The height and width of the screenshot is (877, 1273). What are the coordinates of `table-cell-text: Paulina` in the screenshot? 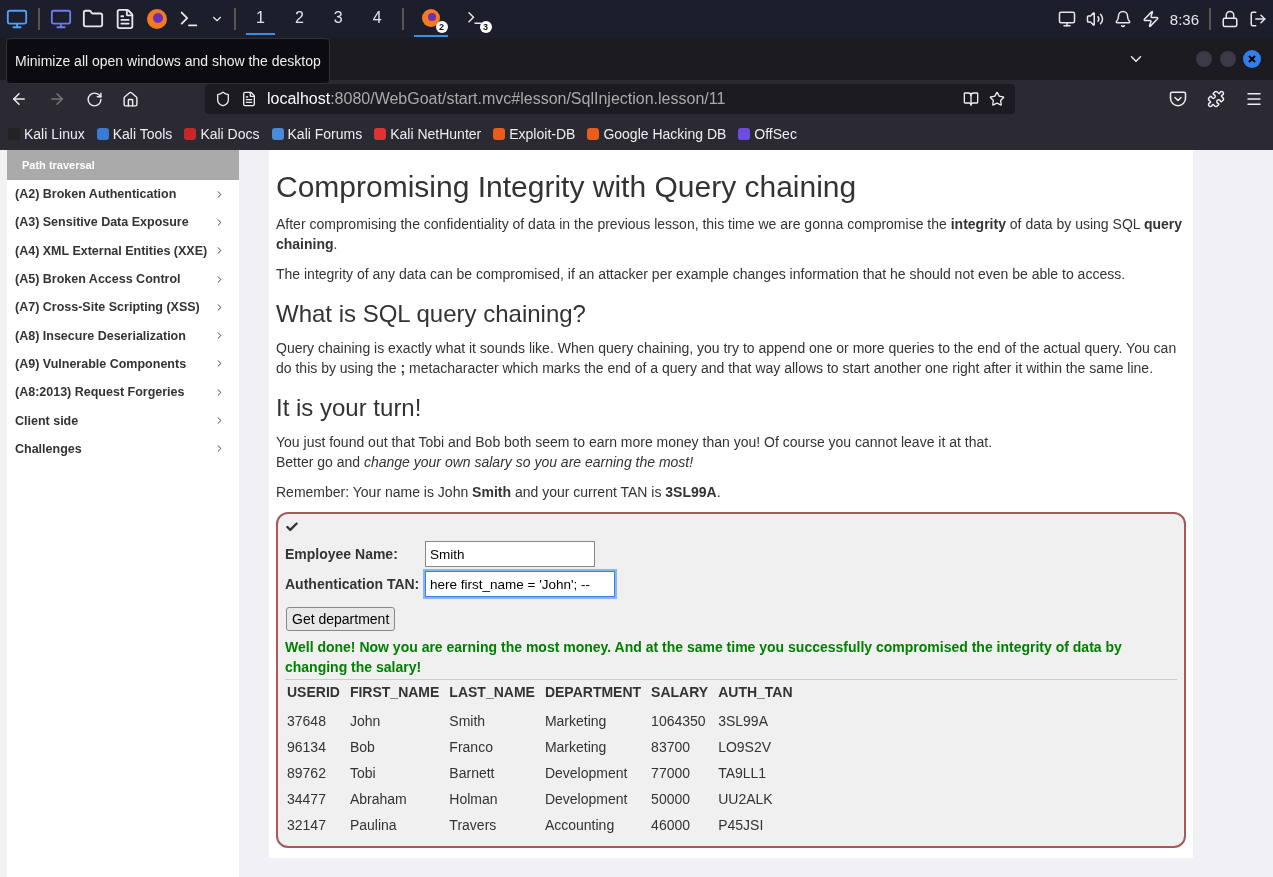 It's located at (373, 825).